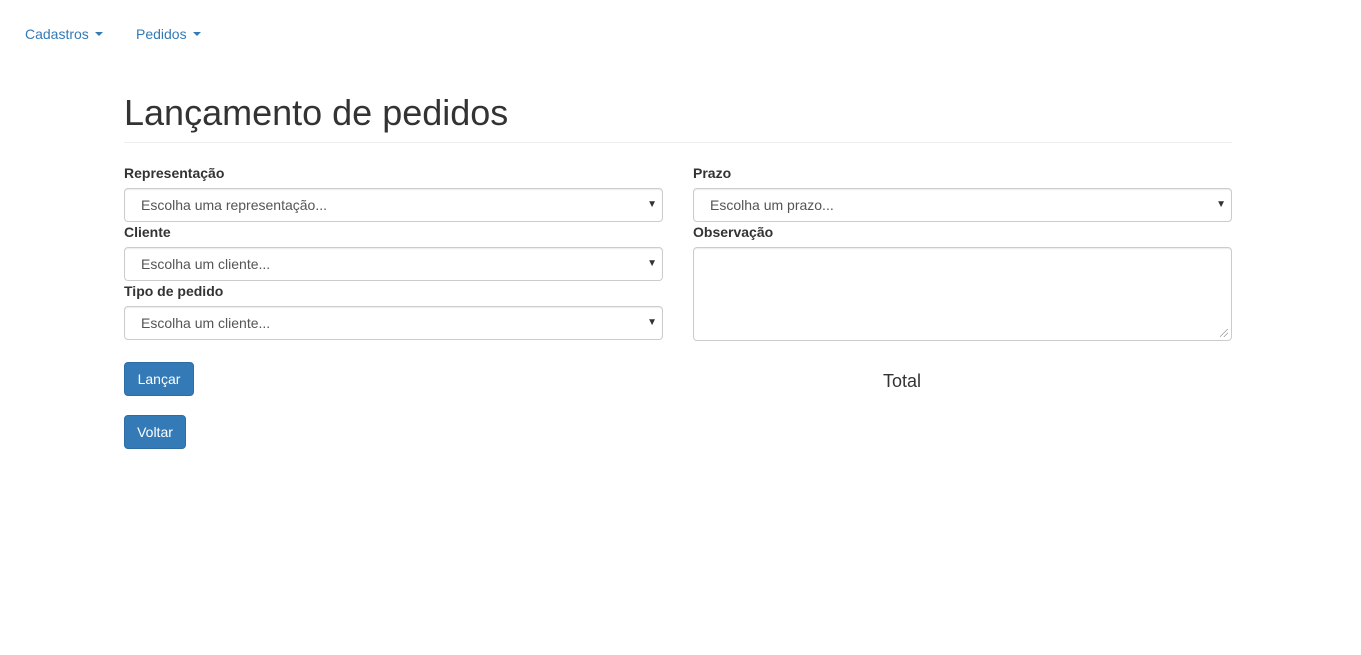 Image resolution: width=1361 pixels, height=655 pixels. What do you see at coordinates (680, 34) in the screenshot?
I see `top-navbar: Cadastros Pedidos` at bounding box center [680, 34].